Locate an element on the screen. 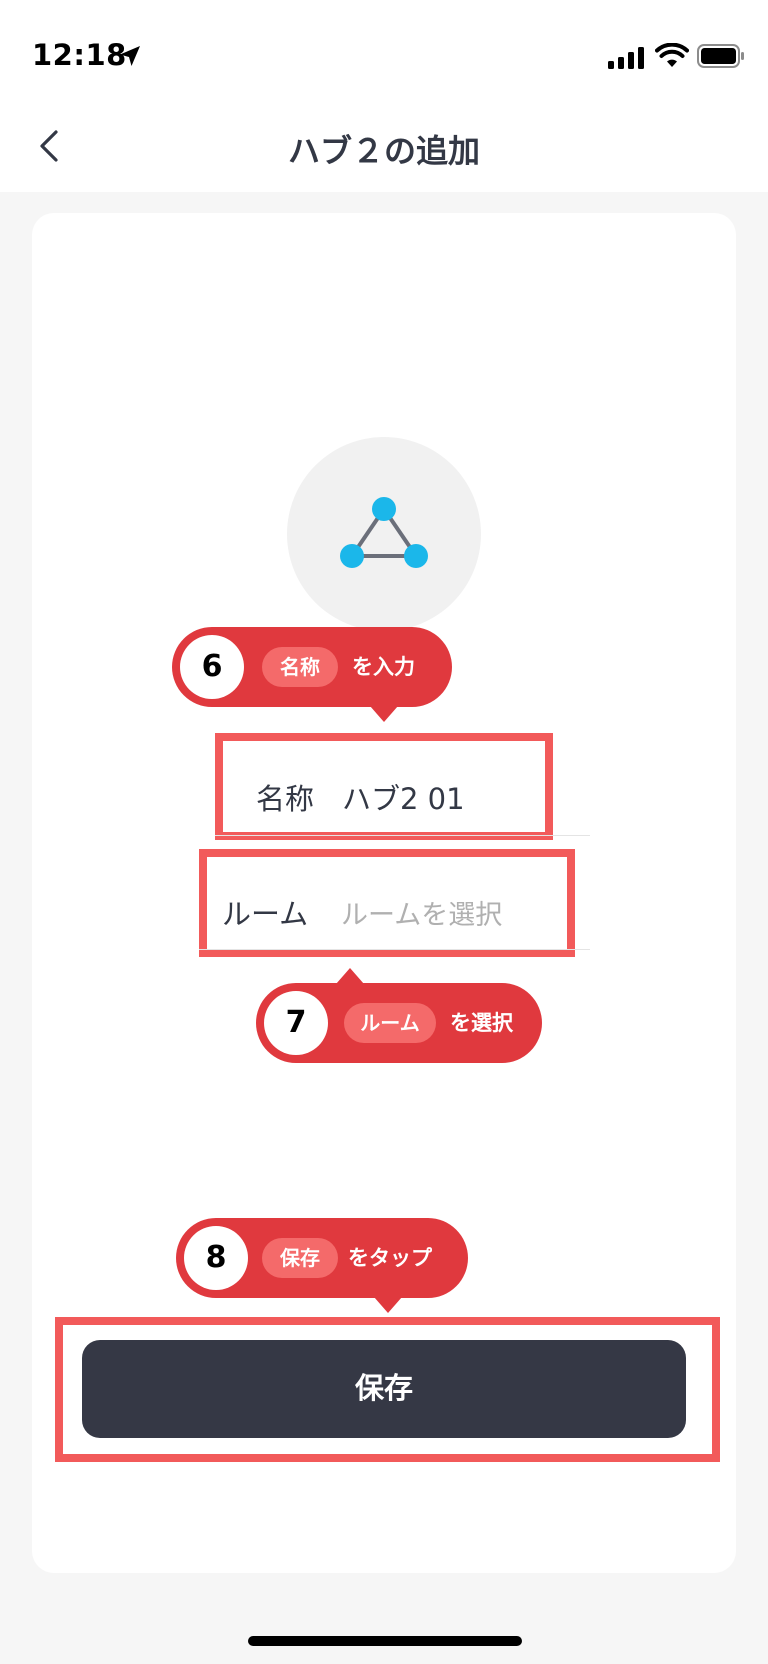 The image size is (768, 1664). room-field-label: ルーム is located at coordinates (265, 914).